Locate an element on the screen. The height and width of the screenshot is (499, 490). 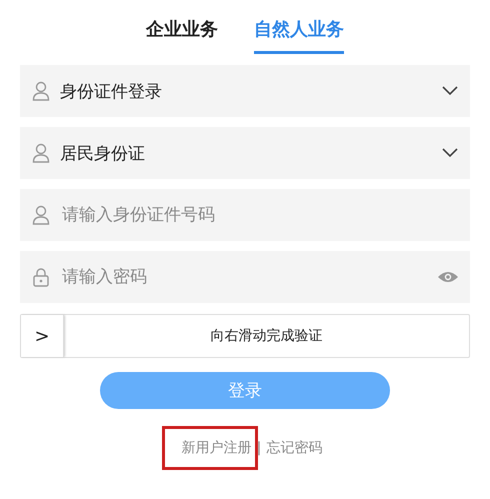
tab: 企业业务 is located at coordinates (182, 34).